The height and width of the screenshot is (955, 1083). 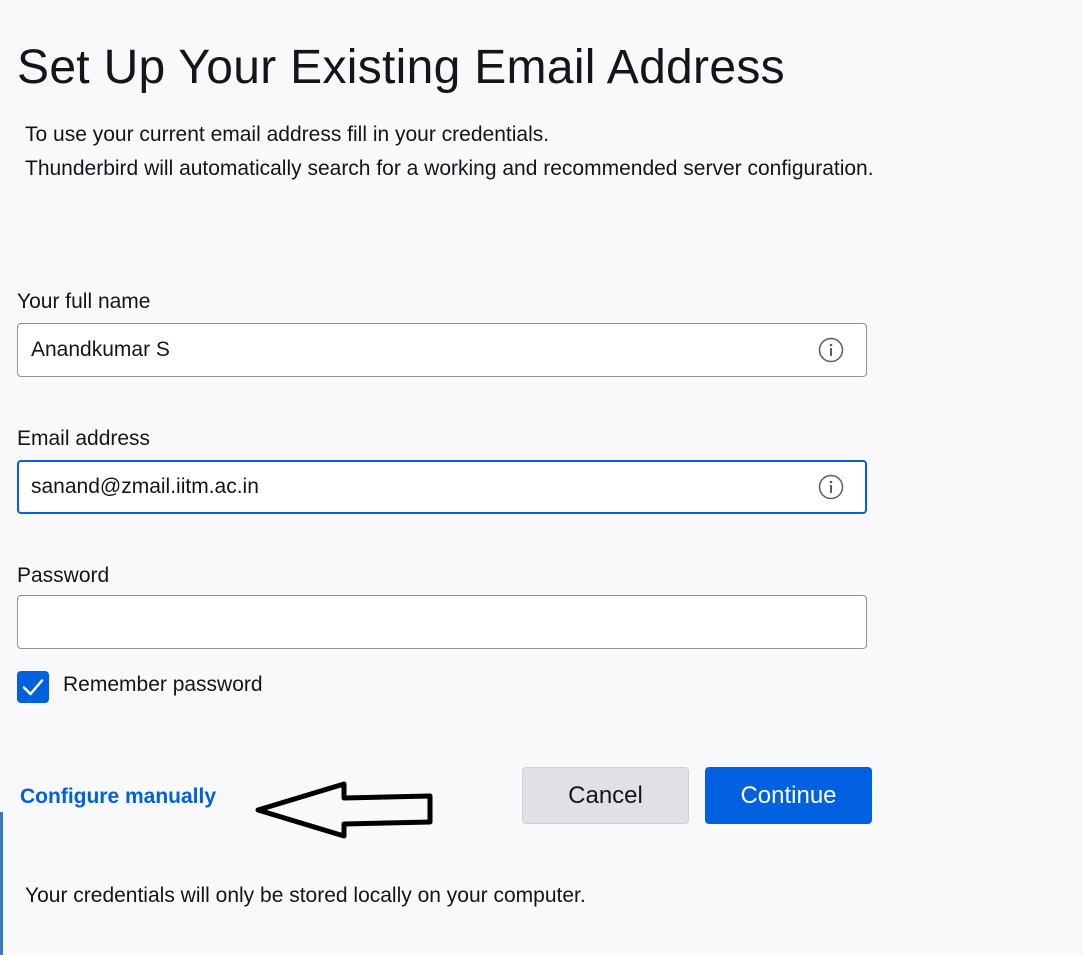 I want to click on password-label: Password, so click(x=63, y=575).